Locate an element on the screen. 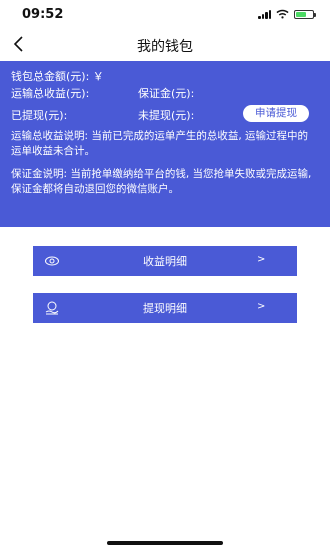  signal-icon is located at coordinates (264, 14).